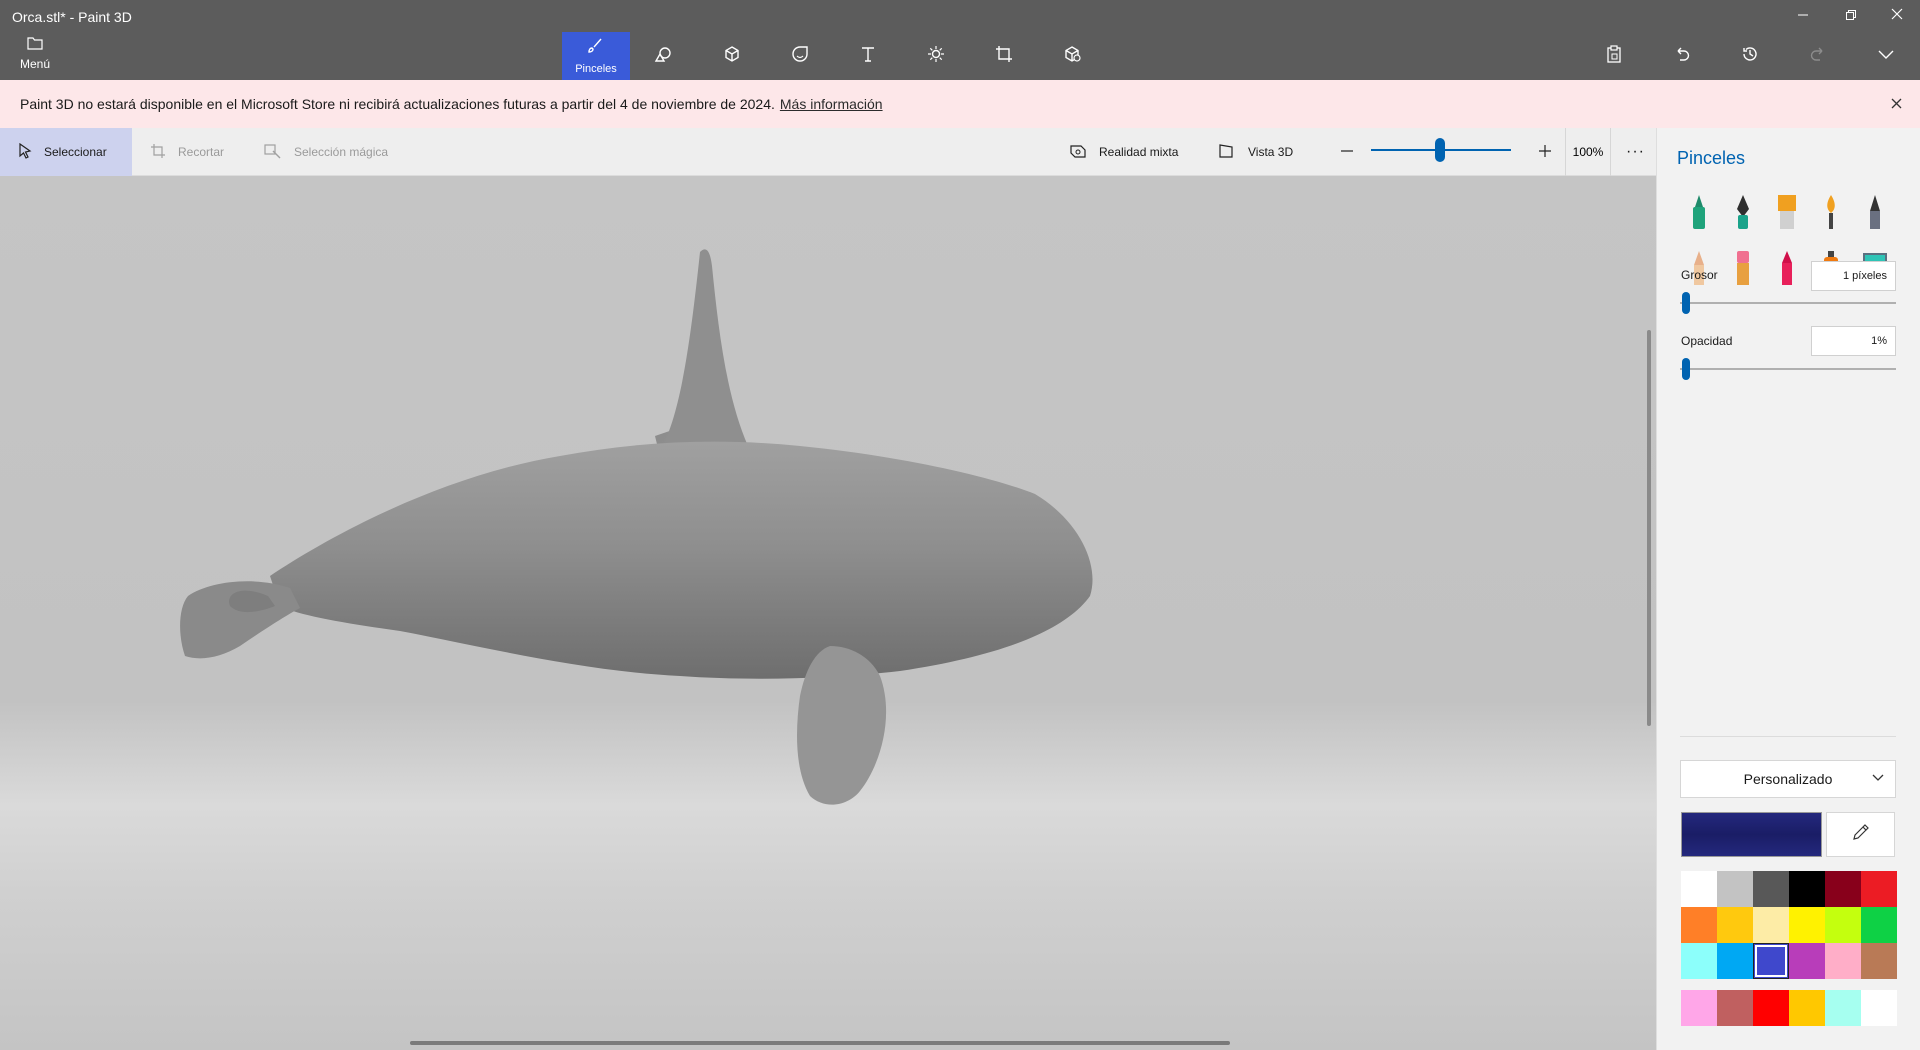 Image resolution: width=1920 pixels, height=1050 pixels. I want to click on tab-brushes: Pinceles, so click(596, 56).